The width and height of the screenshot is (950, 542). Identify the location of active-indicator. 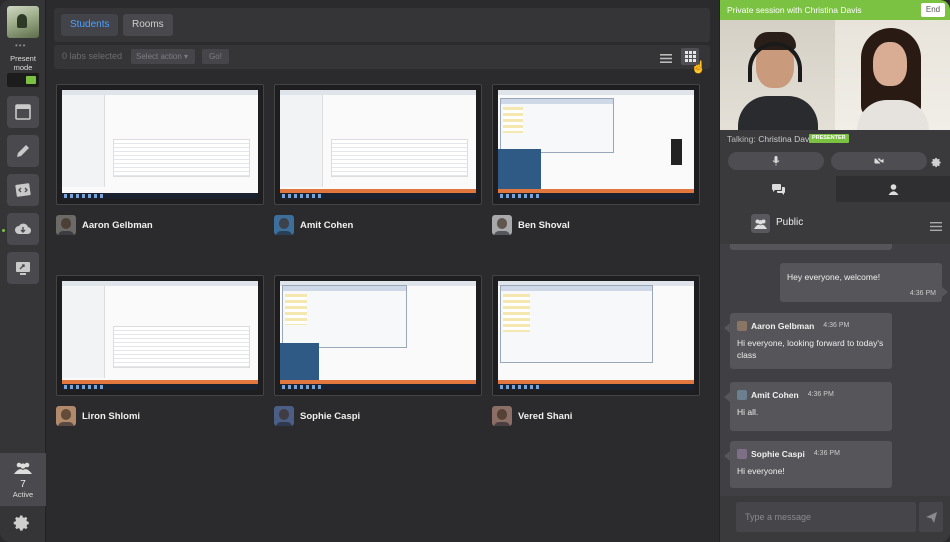
(3, 230).